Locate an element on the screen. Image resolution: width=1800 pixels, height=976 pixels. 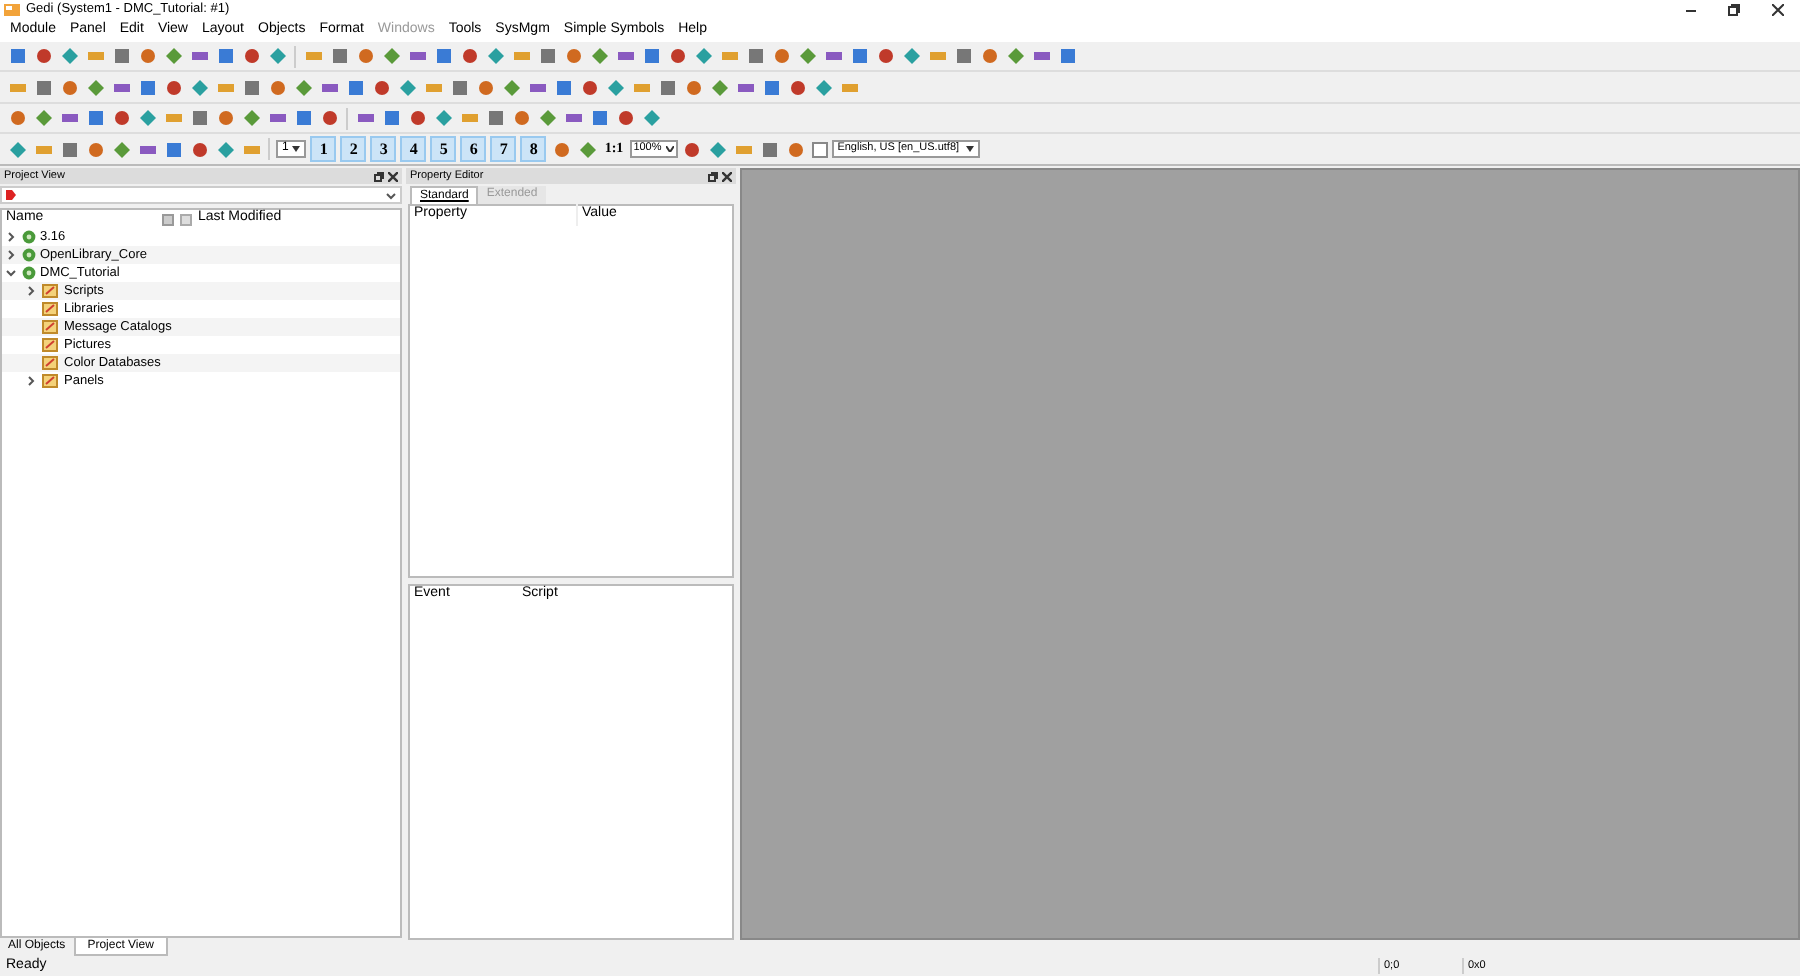
chevron-down-icon is located at coordinates (11, 273).